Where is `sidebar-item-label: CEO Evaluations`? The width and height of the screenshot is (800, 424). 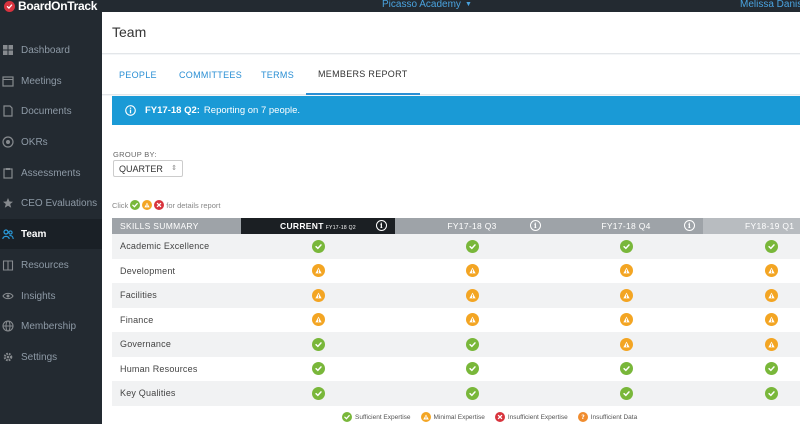
sidebar-item-label: CEO Evaluations is located at coordinates (59, 203).